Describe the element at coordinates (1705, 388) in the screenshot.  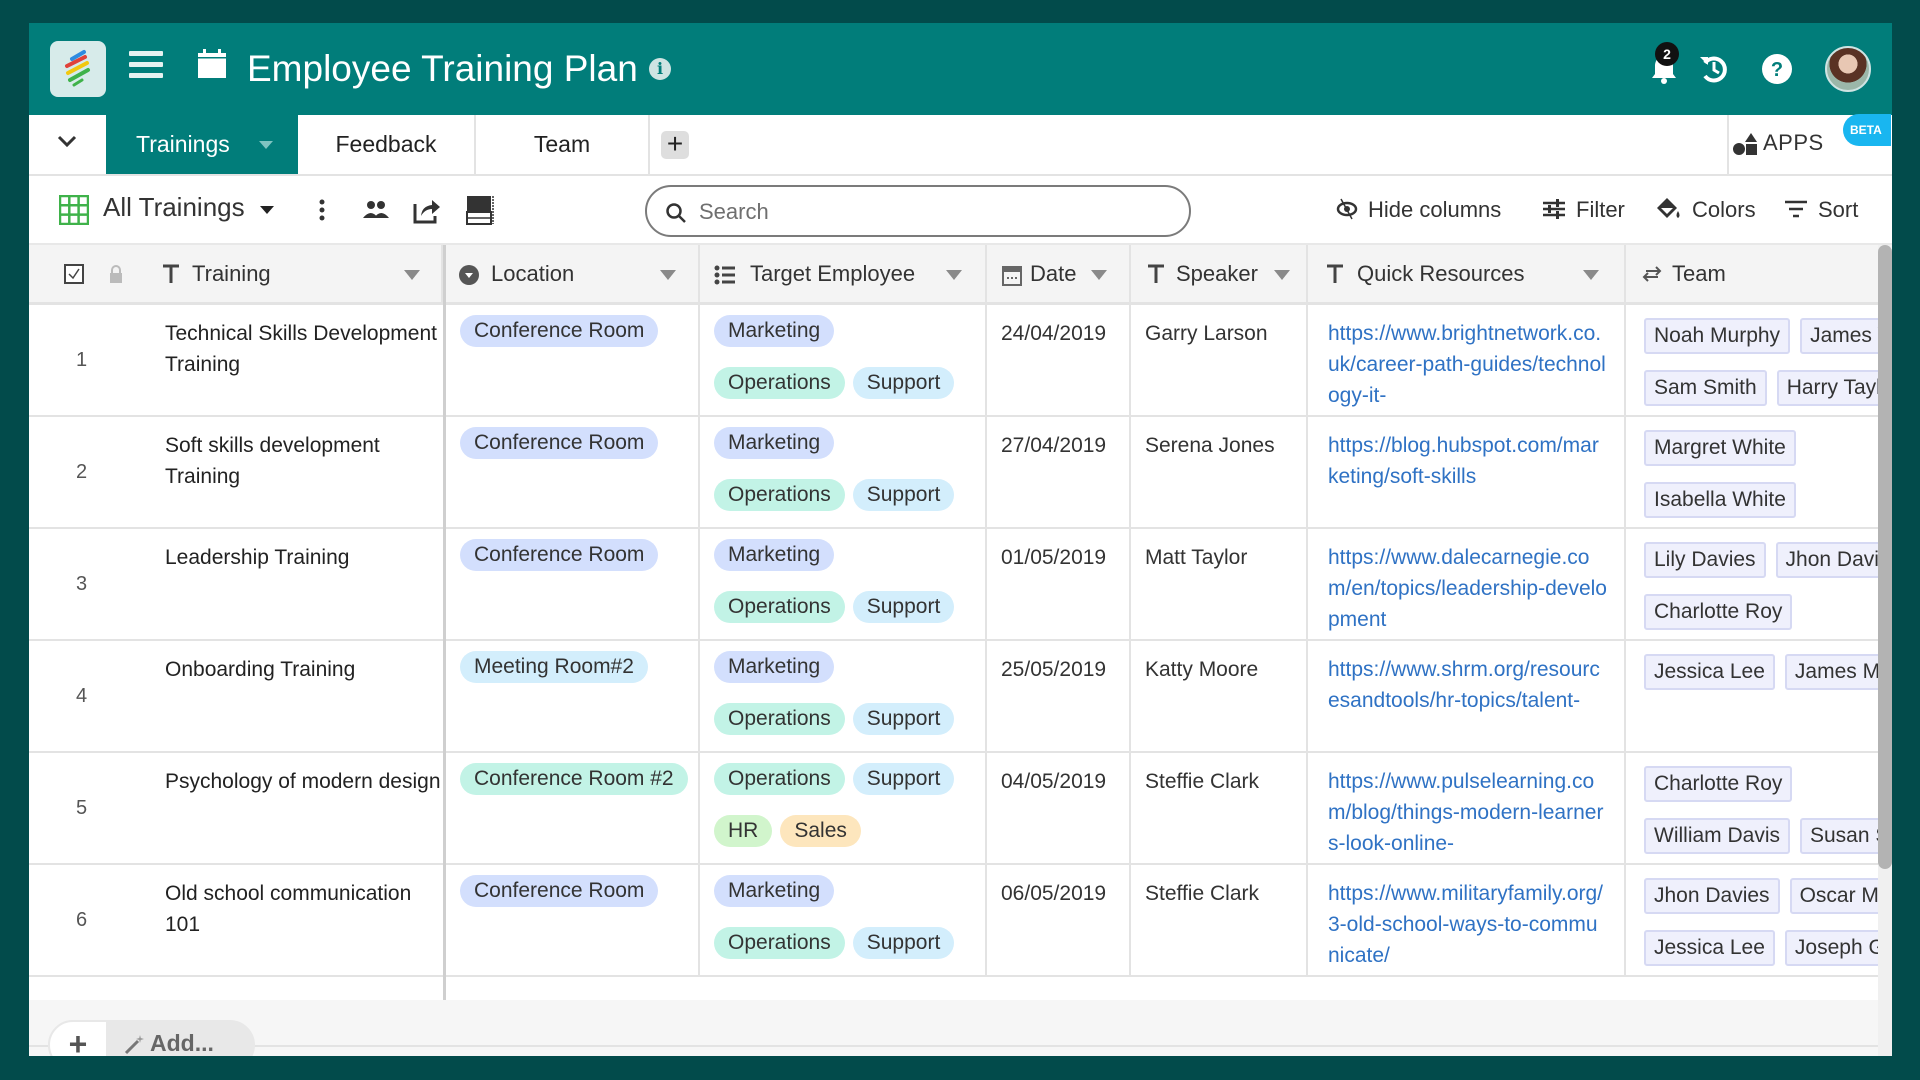
I see `team-member-chip: Sam Smith` at that location.